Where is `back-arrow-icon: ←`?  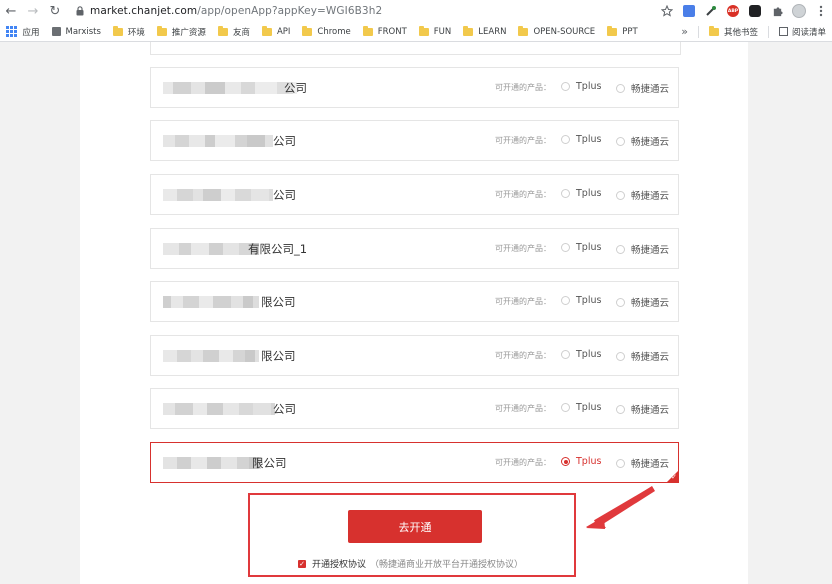 back-arrow-icon: ← is located at coordinates (11, 11).